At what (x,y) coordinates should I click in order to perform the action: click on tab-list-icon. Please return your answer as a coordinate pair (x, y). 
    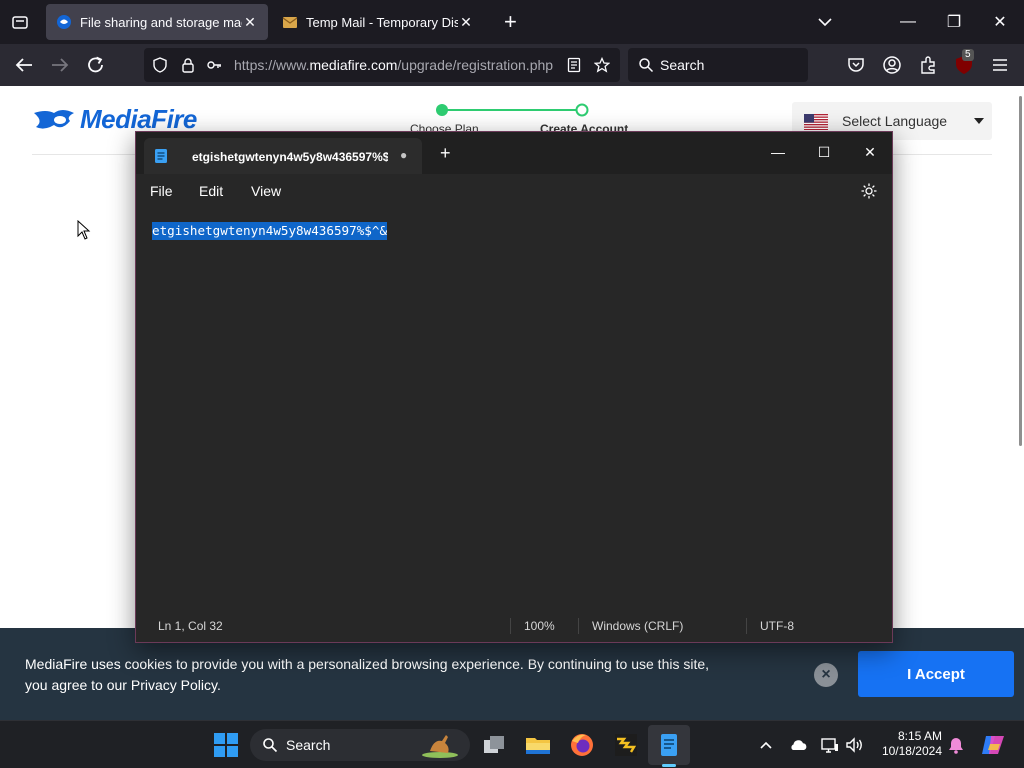
    Looking at the image, I should click on (20, 22).